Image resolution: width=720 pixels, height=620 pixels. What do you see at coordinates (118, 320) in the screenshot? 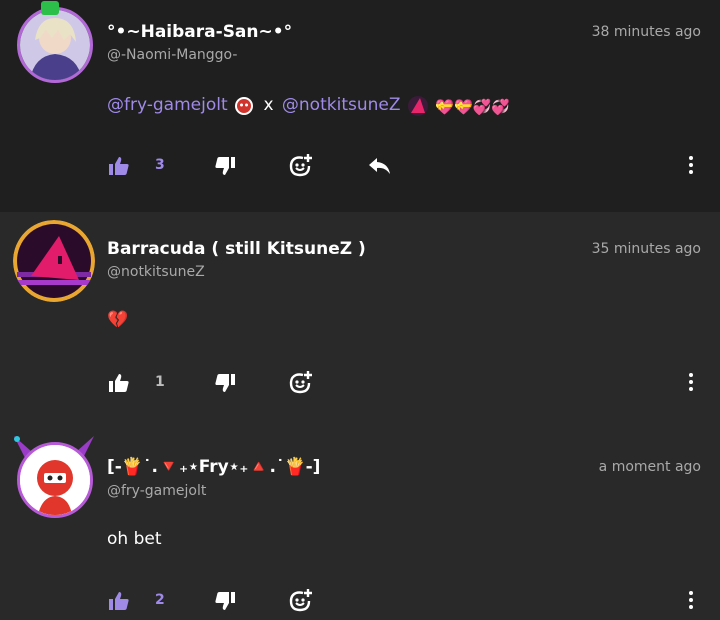
I see `comment-body: 💔` at bounding box center [118, 320].